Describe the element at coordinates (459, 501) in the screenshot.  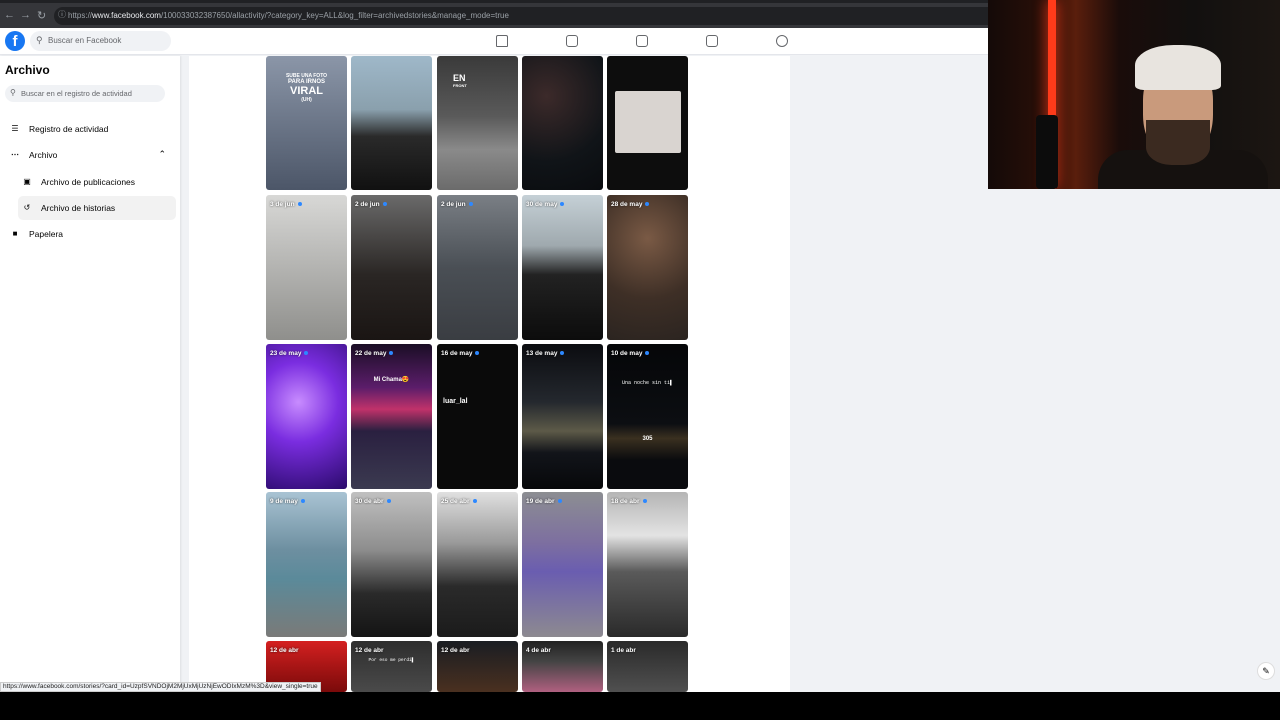
I see `story-date: 25 de abr` at that location.